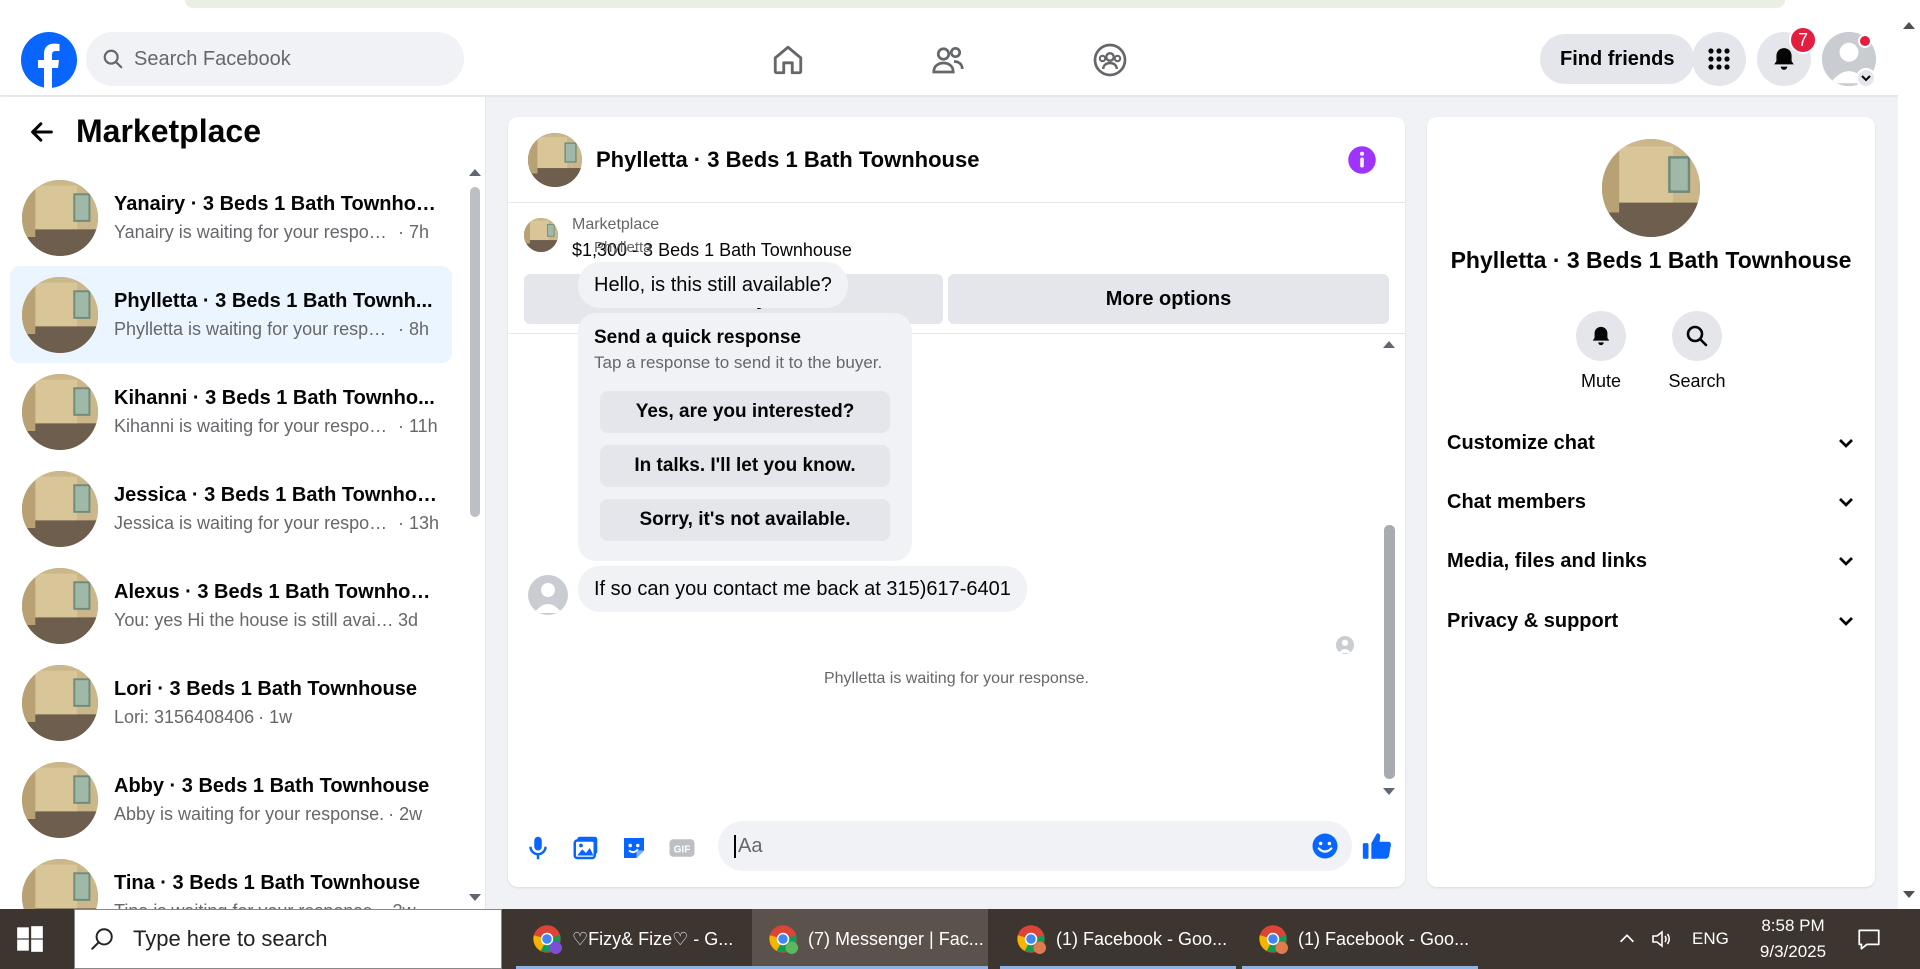 The width and height of the screenshot is (1920, 969). What do you see at coordinates (1697, 381) in the screenshot?
I see `search-label: Search` at bounding box center [1697, 381].